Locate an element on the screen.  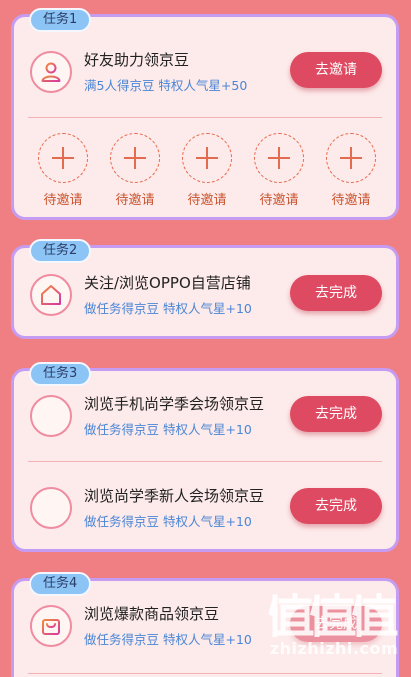
invite-slots: 待邀请 待邀请 待邀请 待邀请 待邀请 is located at coordinates (207, 170).